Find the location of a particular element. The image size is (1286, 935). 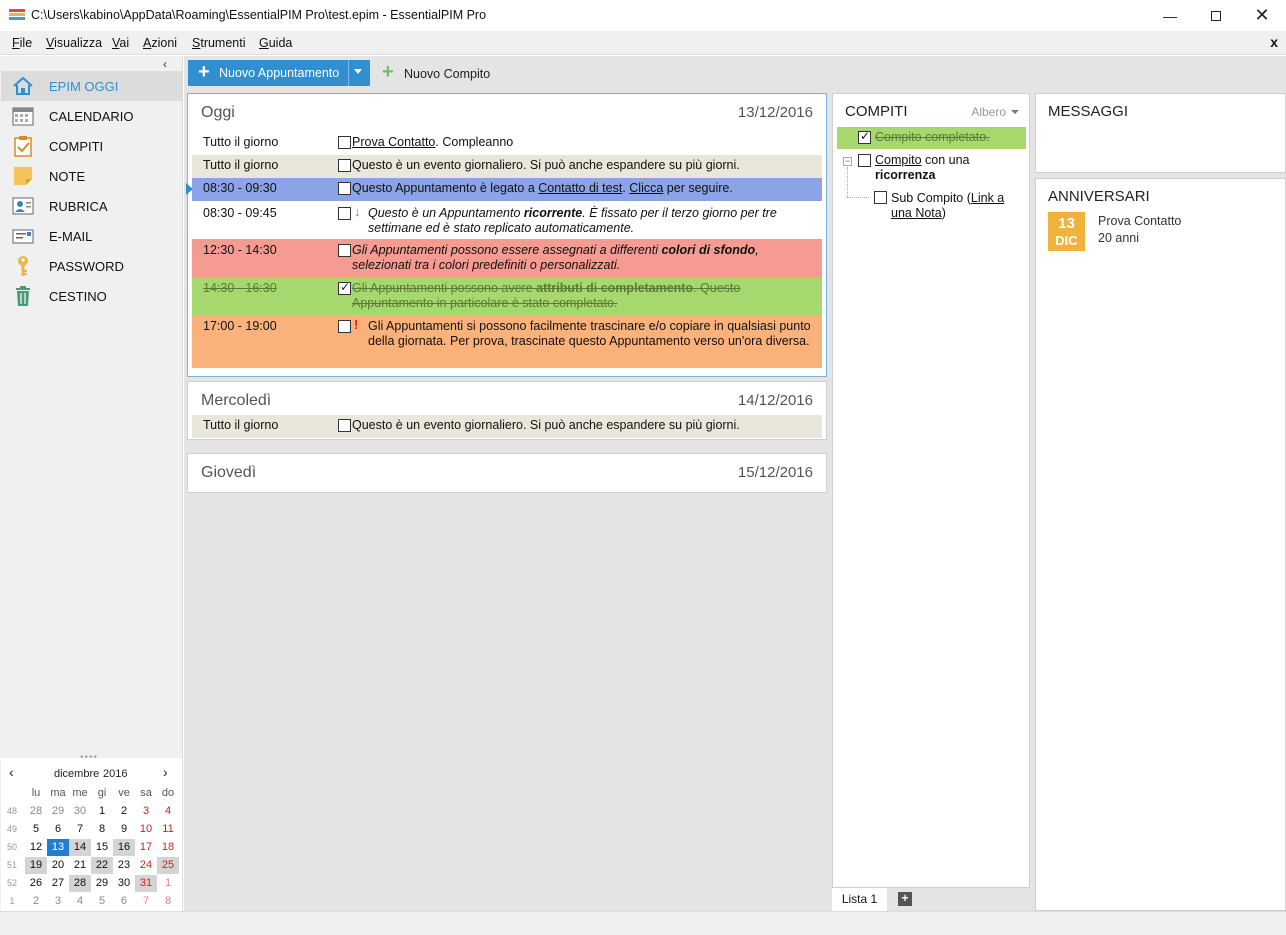

minical-day: 21 is located at coordinates (80, 865).